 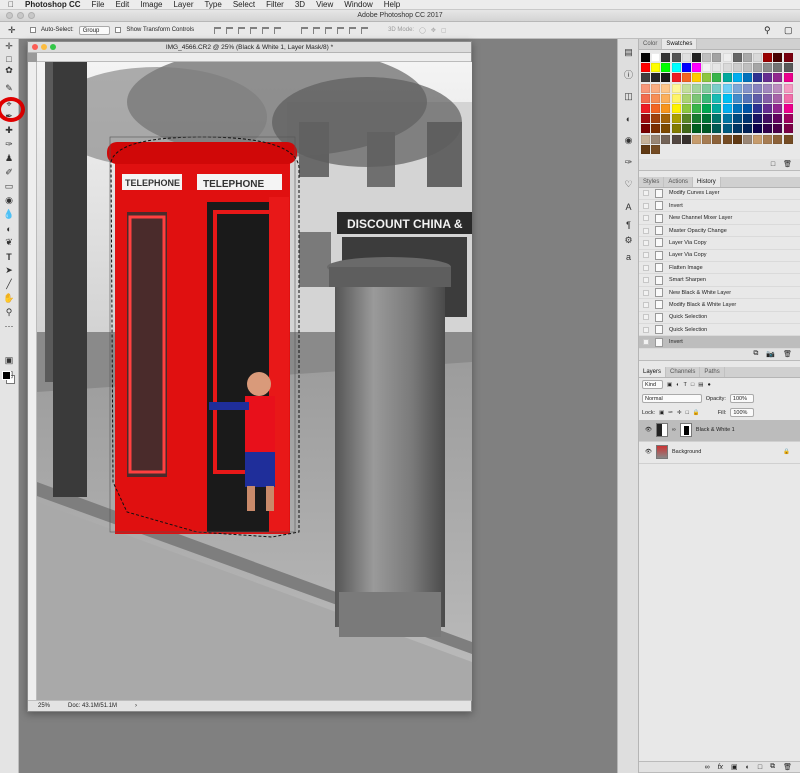 I want to click on tab-layers: Layers, so click(x=653, y=371).